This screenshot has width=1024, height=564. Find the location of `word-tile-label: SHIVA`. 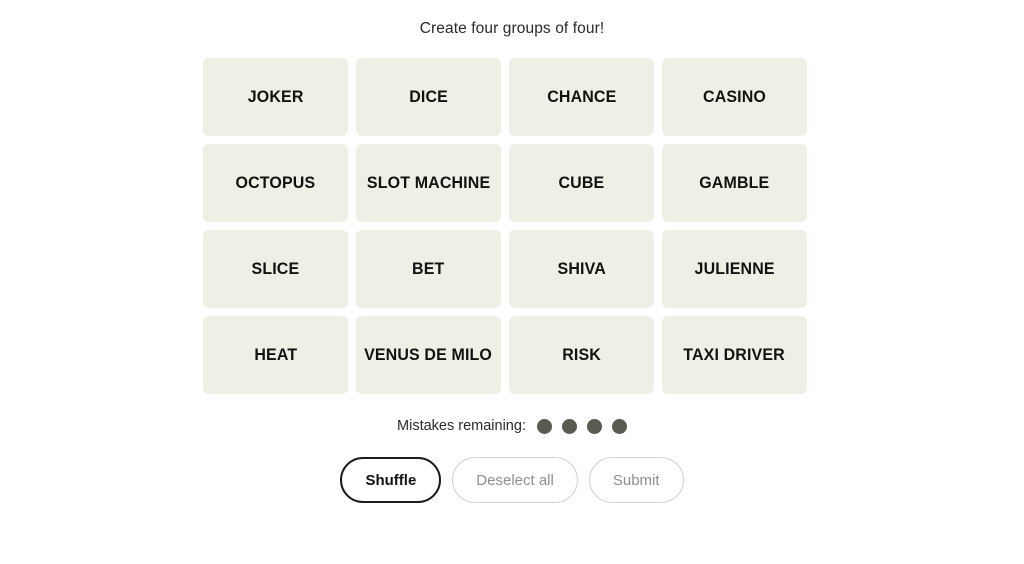

word-tile-label: SHIVA is located at coordinates (581, 269).